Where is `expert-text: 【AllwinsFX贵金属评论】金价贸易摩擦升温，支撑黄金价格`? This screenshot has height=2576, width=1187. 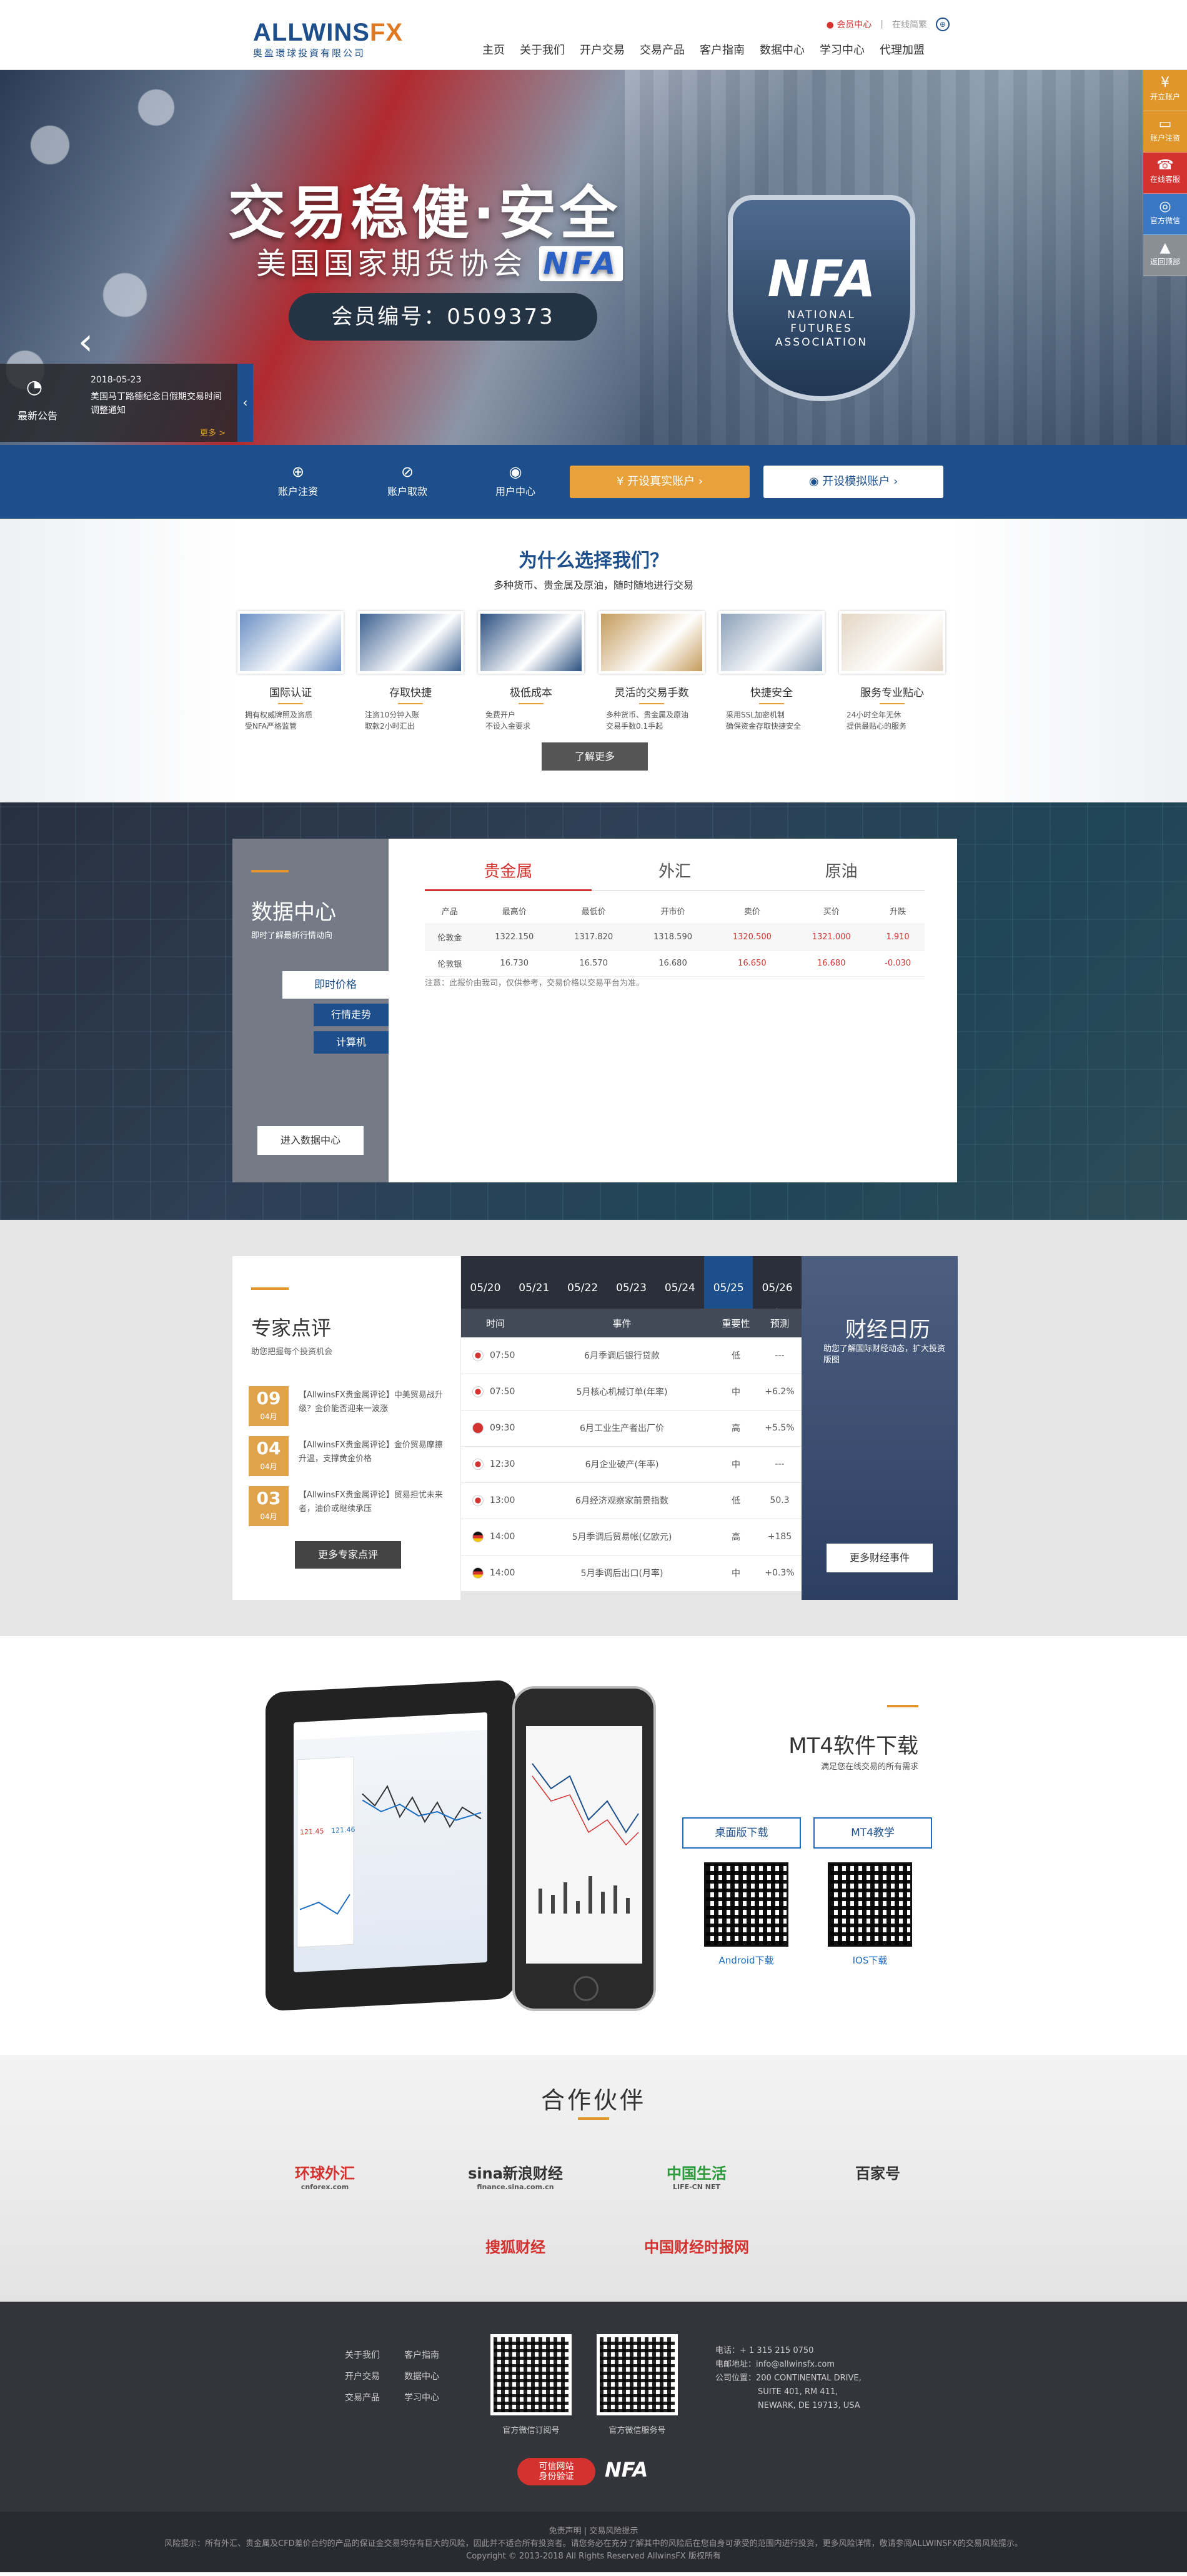 expert-text: 【AllwinsFX贵金属评论】金价贸易摩擦升温，支撑黄金价格 is located at coordinates (374, 1452).